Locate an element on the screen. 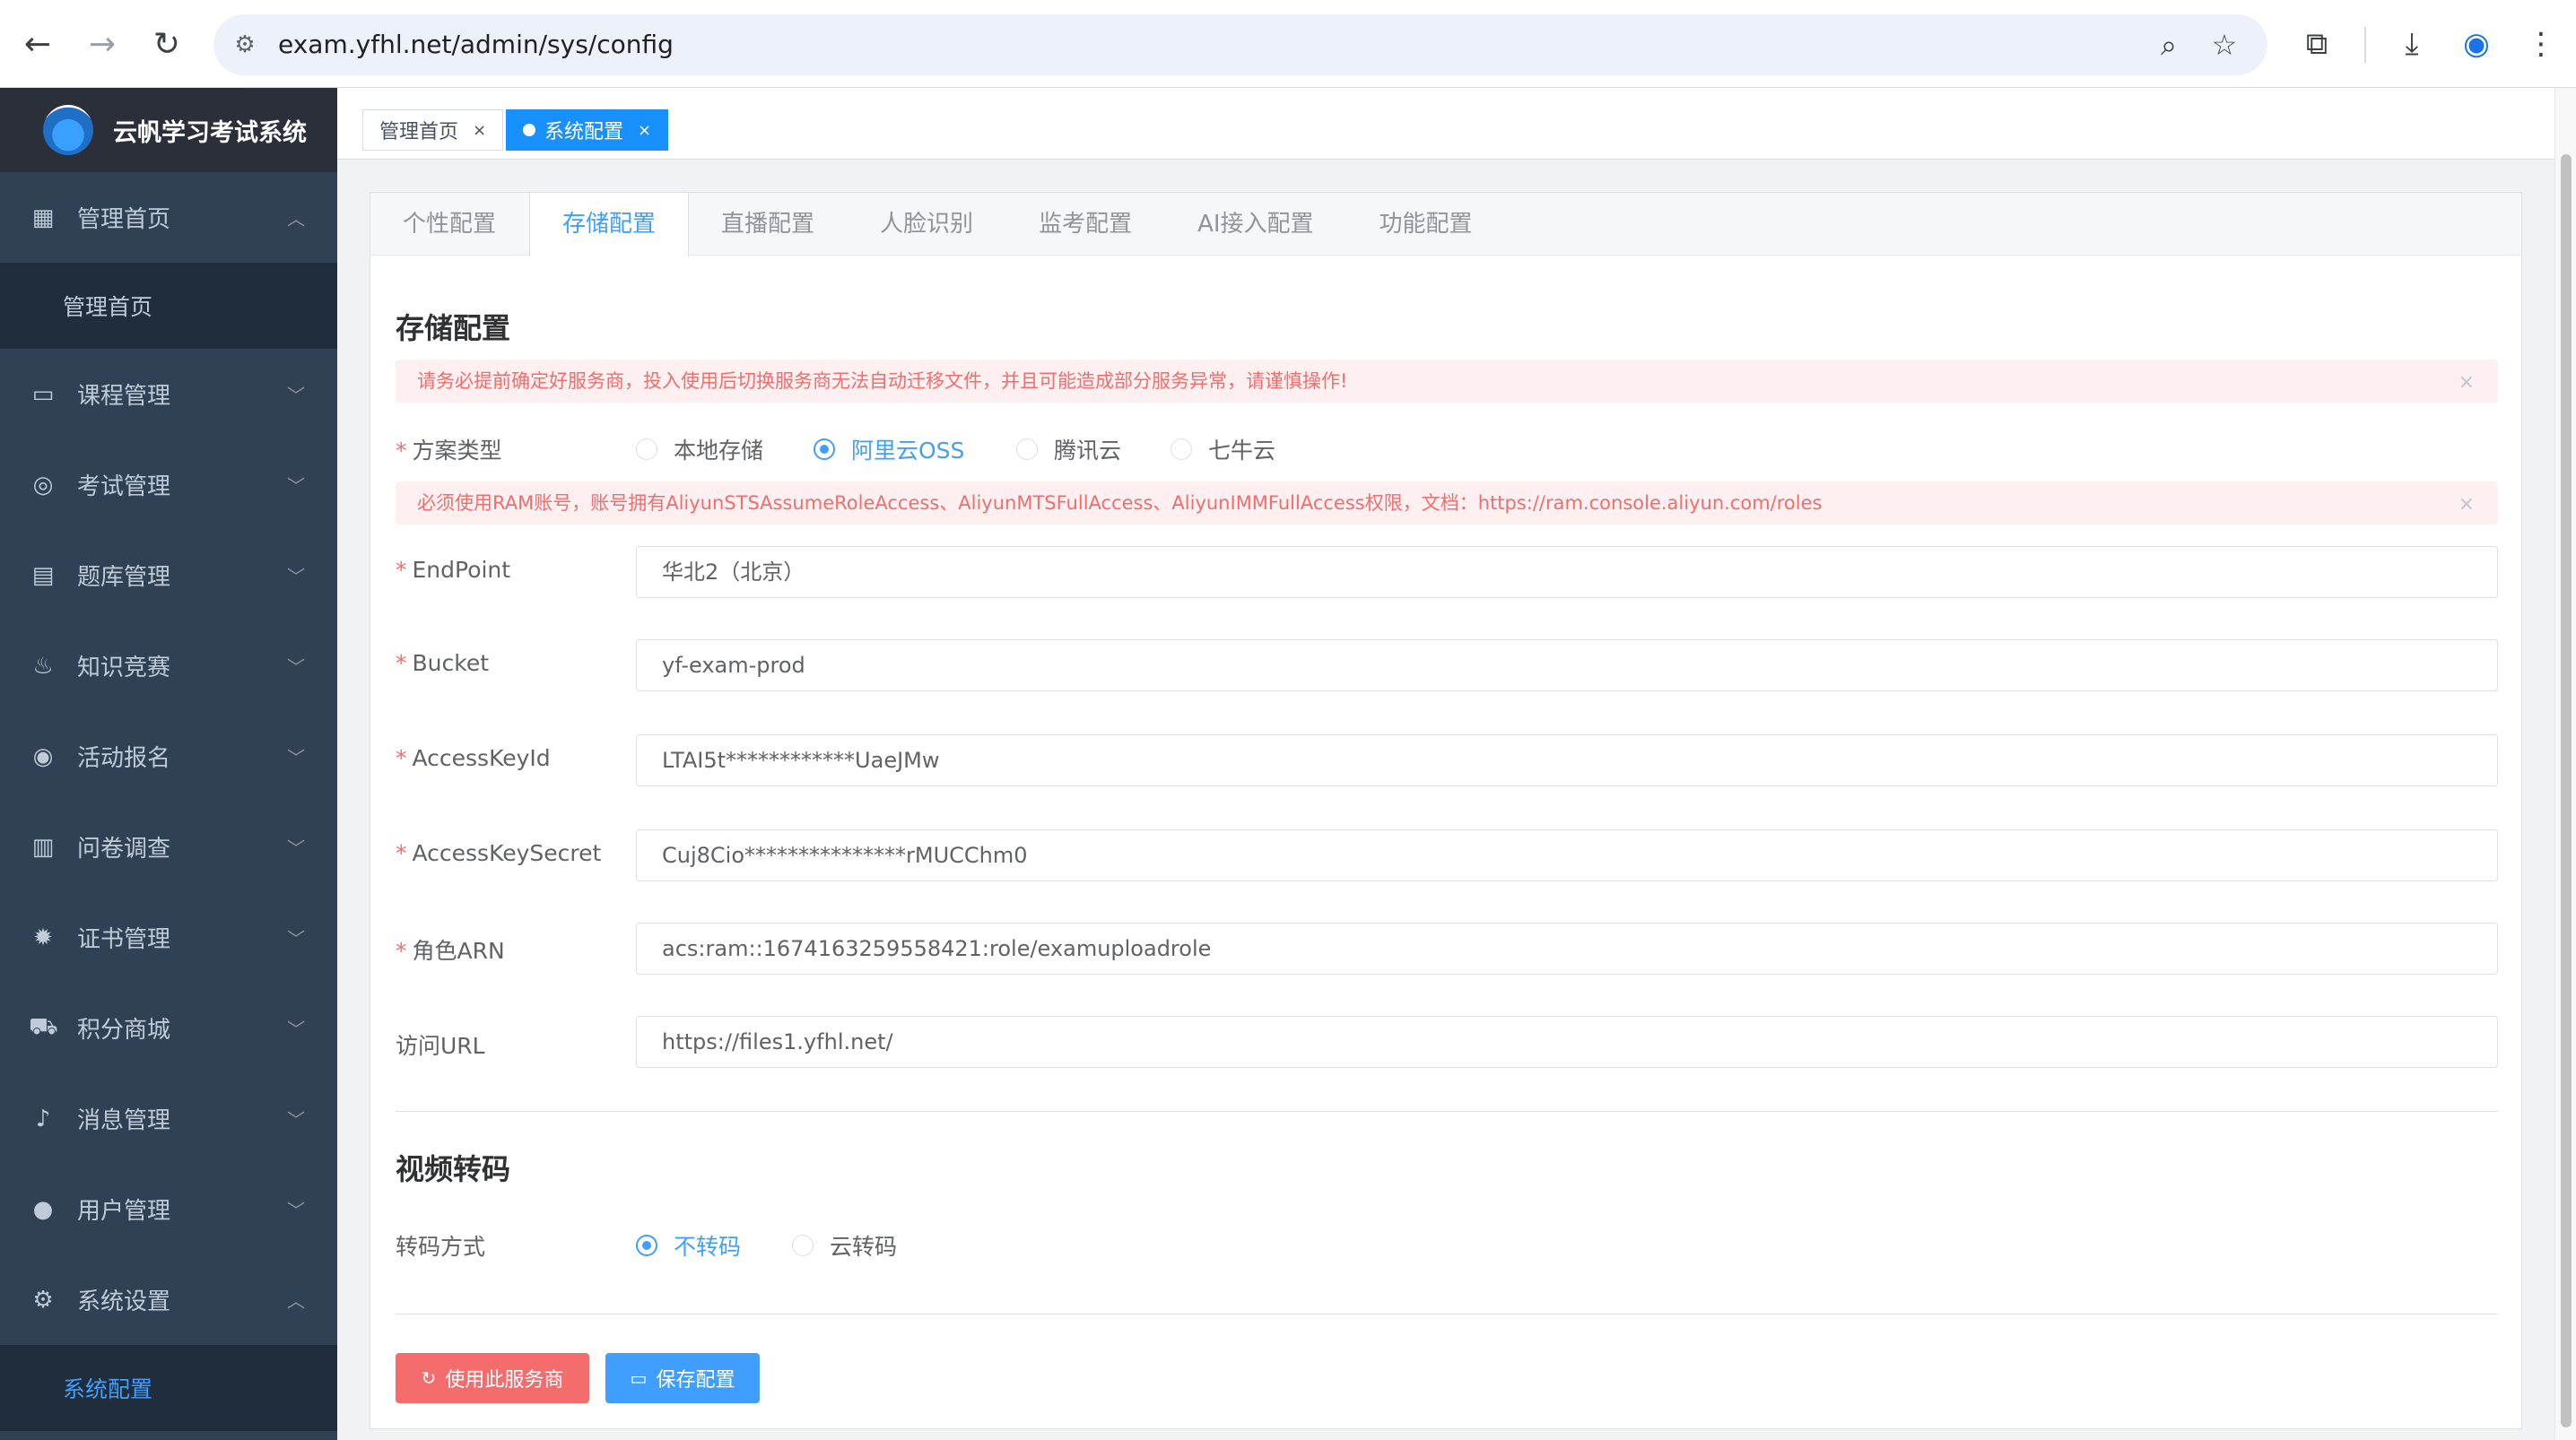  page-scrollbar is located at coordinates (2565, 764).